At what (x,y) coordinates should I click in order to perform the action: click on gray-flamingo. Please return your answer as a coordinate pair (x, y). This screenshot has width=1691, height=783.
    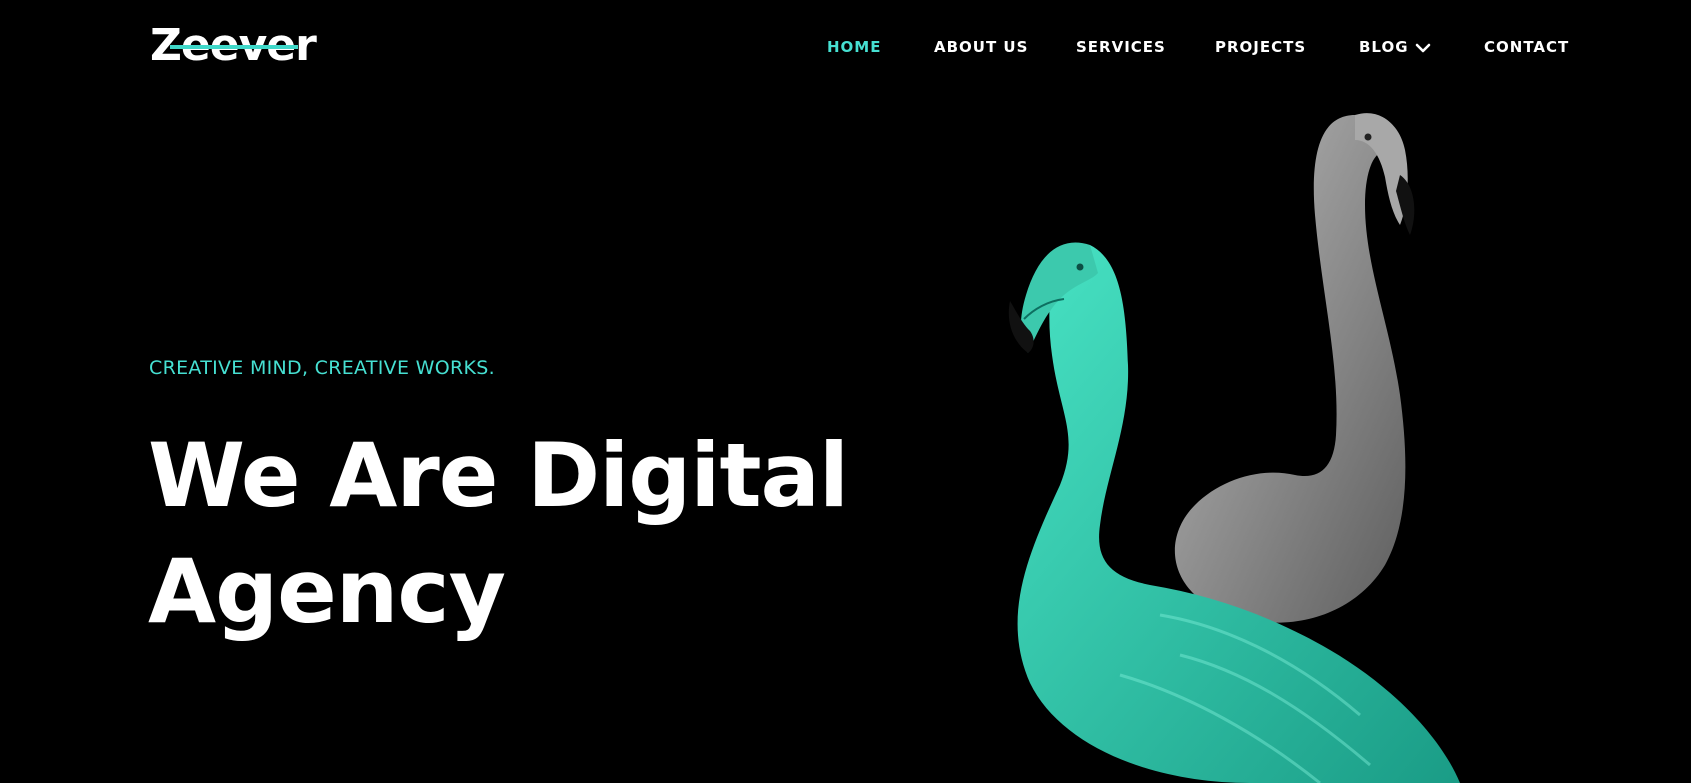
    Looking at the image, I should click on (1294, 368).